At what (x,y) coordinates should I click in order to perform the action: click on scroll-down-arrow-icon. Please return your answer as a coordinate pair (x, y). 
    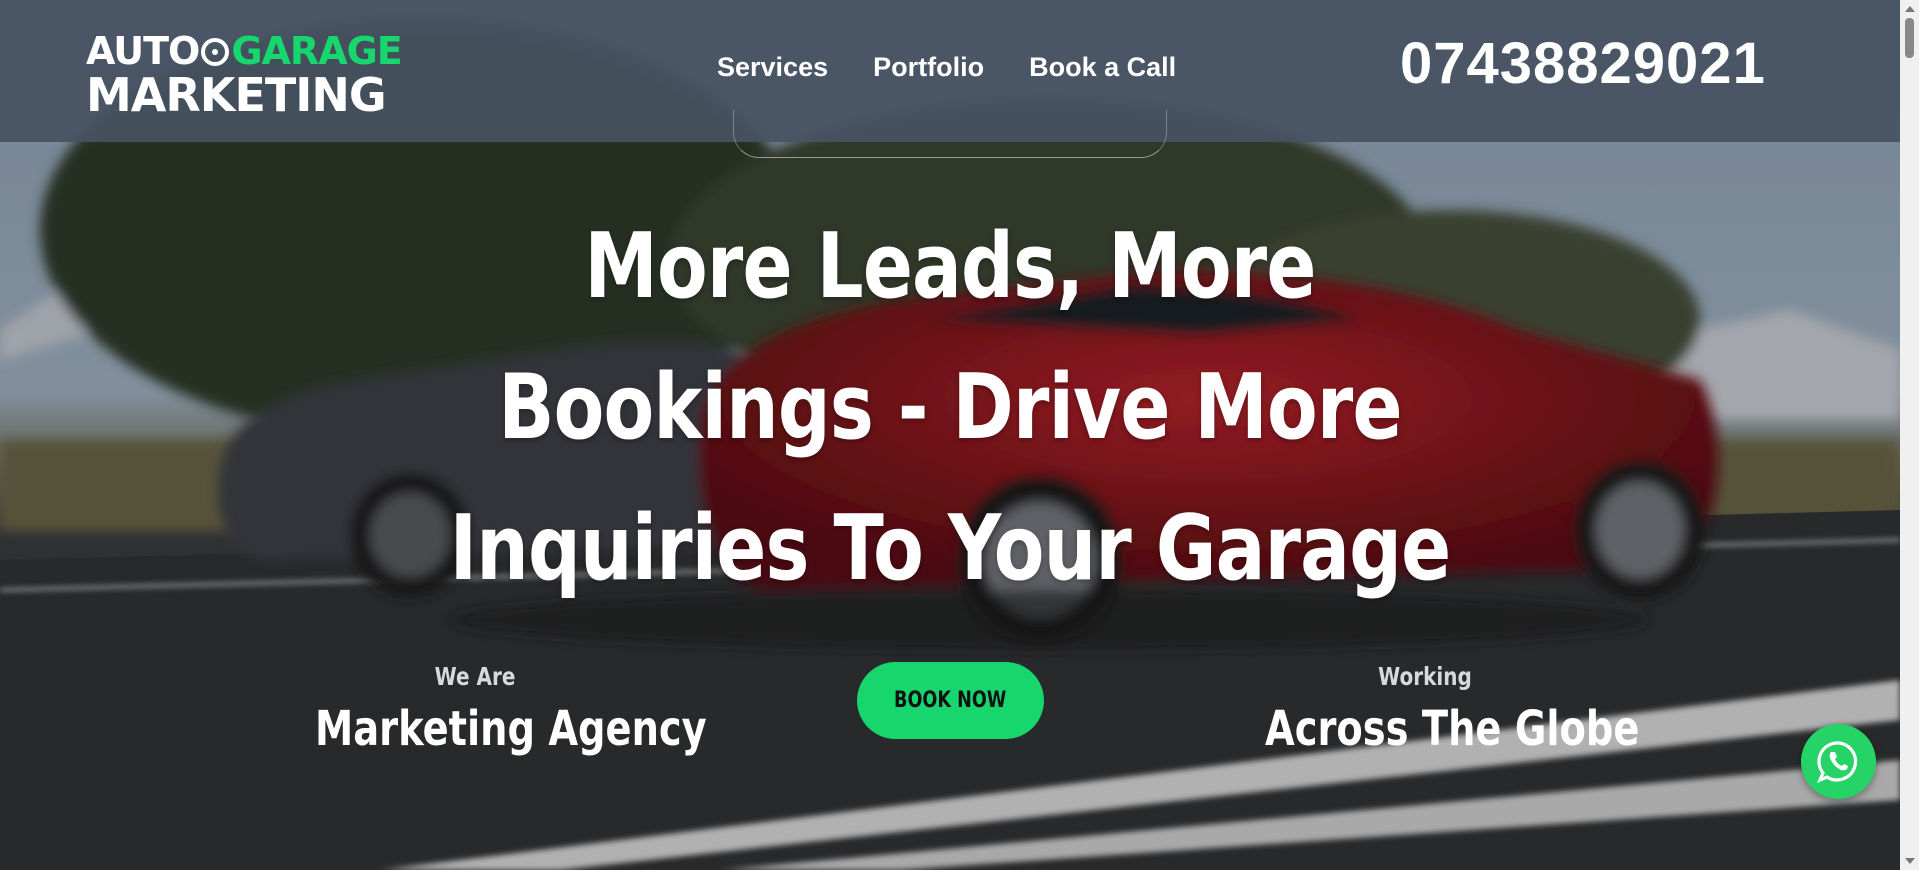
    Looking at the image, I should click on (1910, 861).